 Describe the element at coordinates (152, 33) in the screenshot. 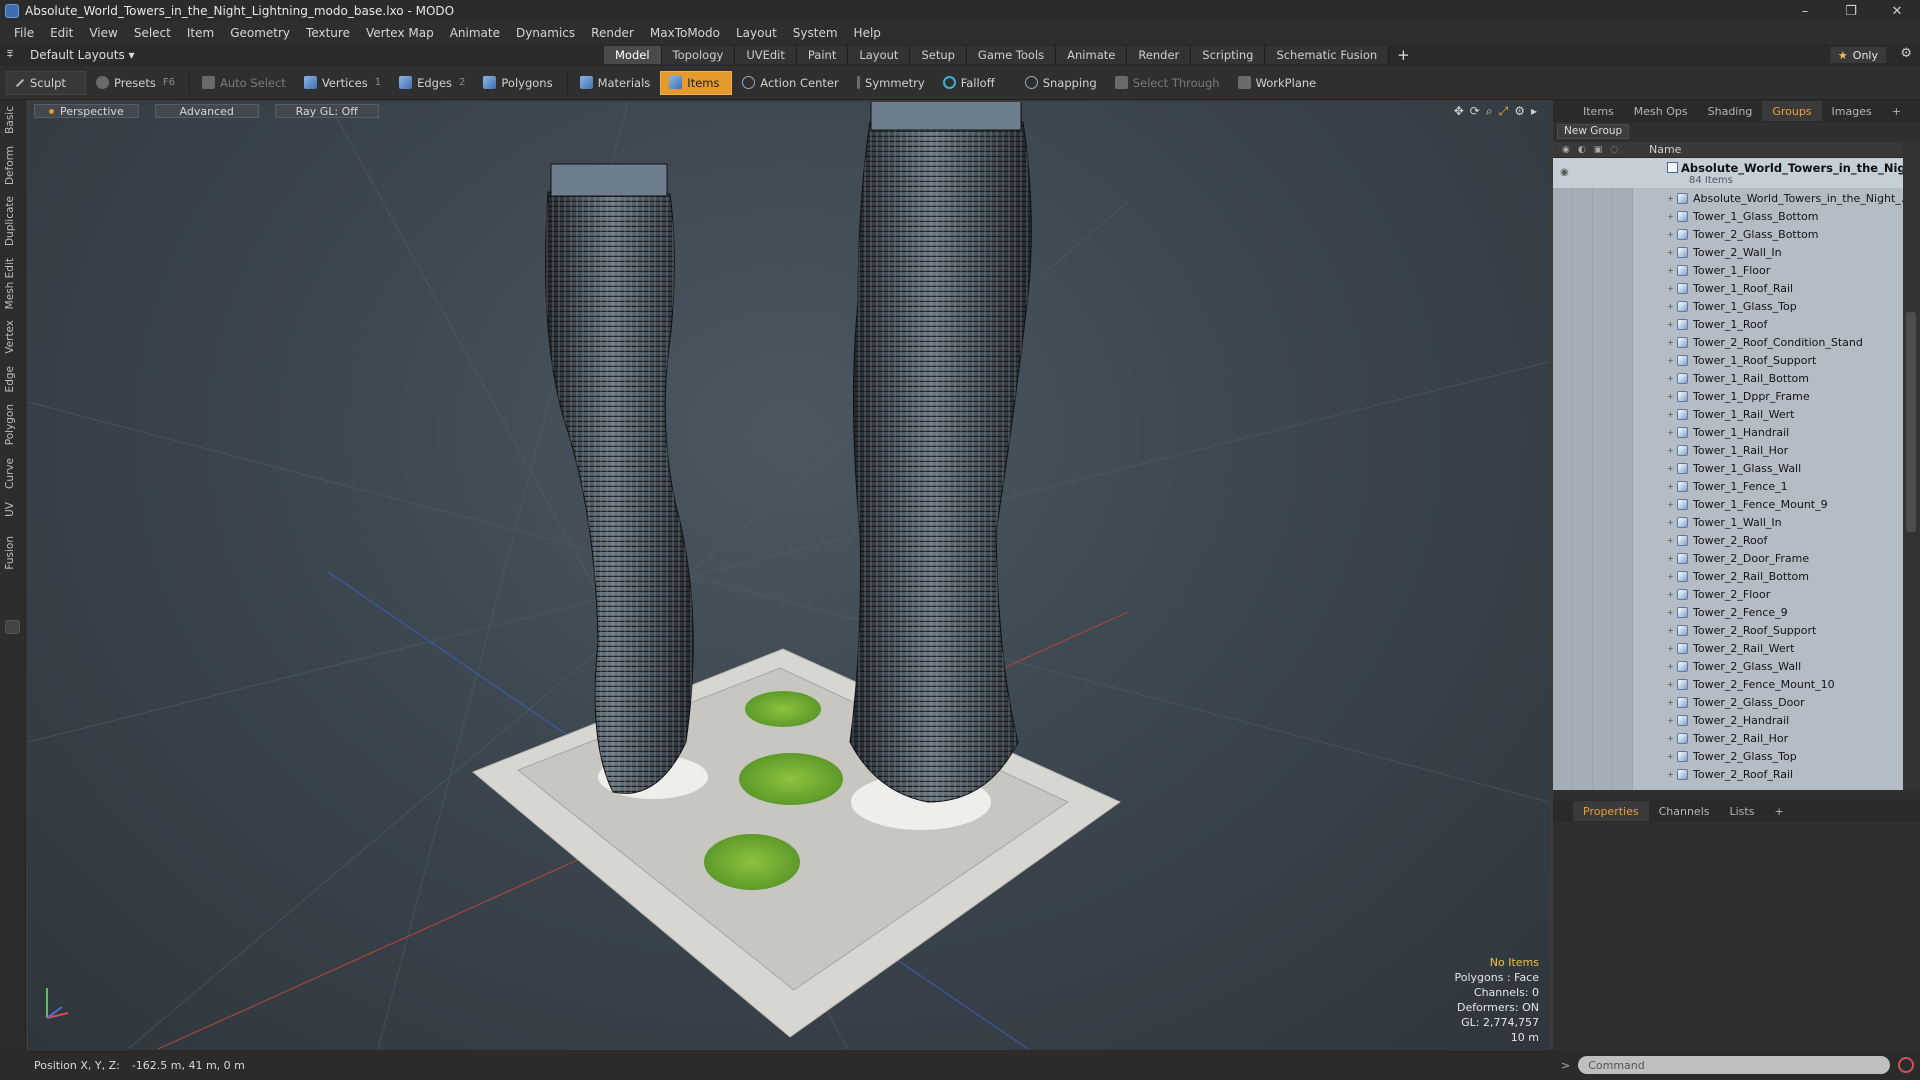

I see `menu-select: Select` at that location.